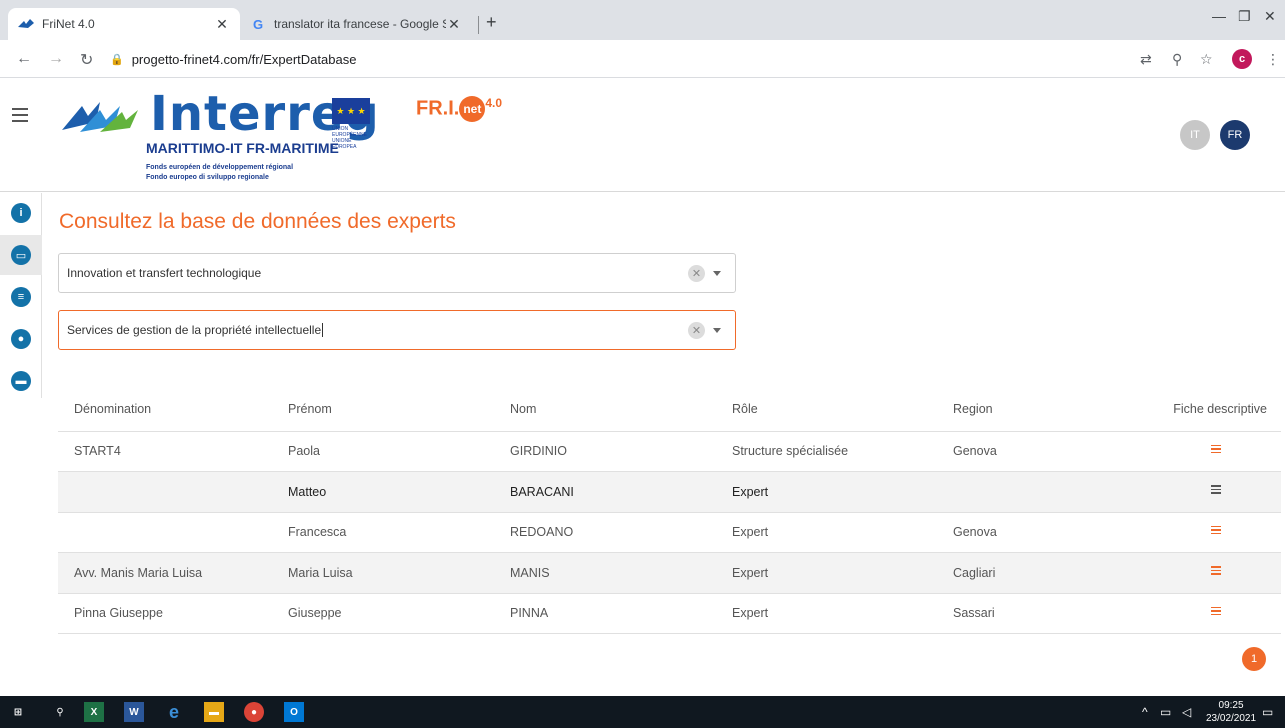 Image resolution: width=1285 pixels, height=728 pixels. What do you see at coordinates (383, 573) in the screenshot?
I see `cell-prenom: Maria Luisa` at bounding box center [383, 573].